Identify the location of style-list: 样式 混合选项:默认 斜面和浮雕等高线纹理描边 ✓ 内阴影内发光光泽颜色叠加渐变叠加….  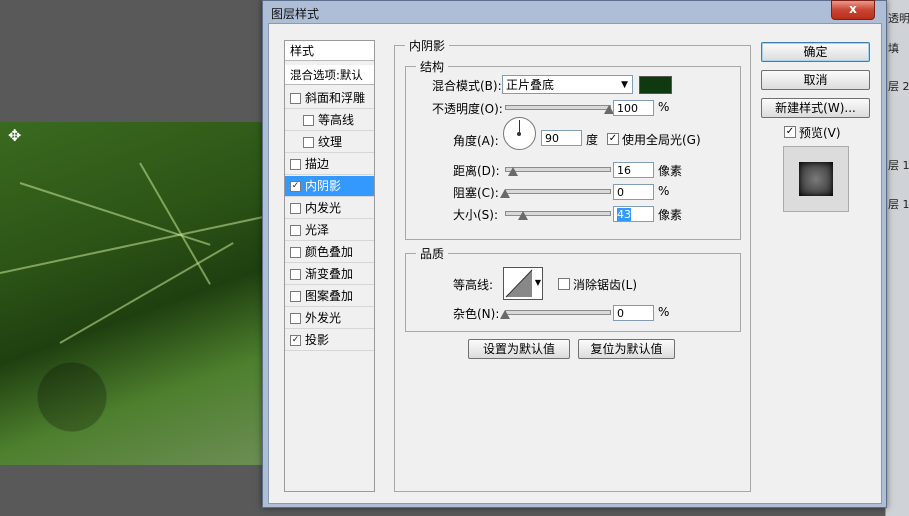
(329, 266).